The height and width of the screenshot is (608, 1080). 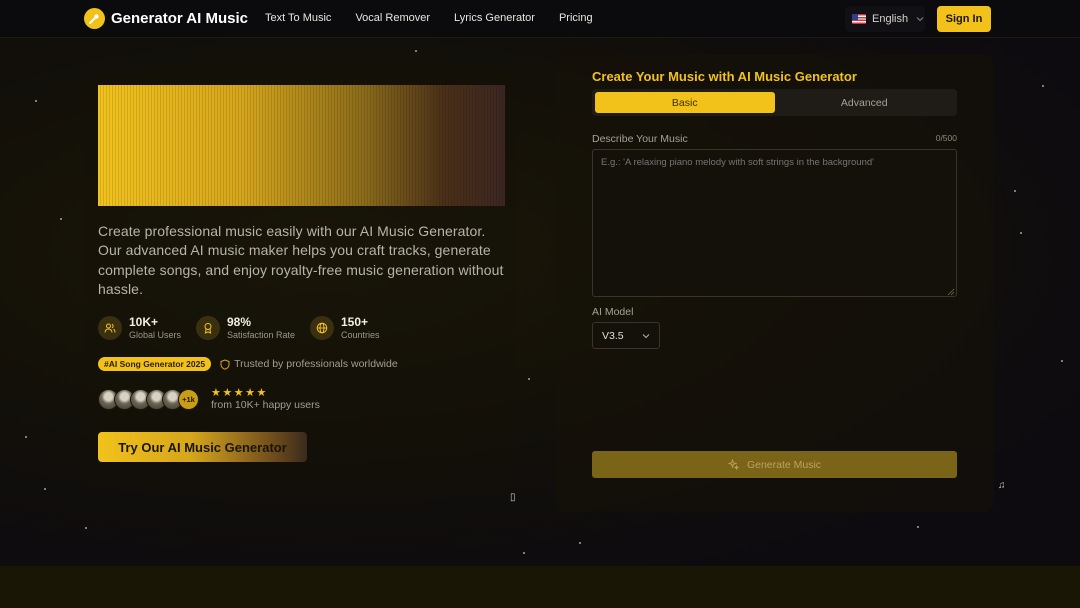 What do you see at coordinates (94, 18) in the screenshot?
I see `logo-icon` at bounding box center [94, 18].